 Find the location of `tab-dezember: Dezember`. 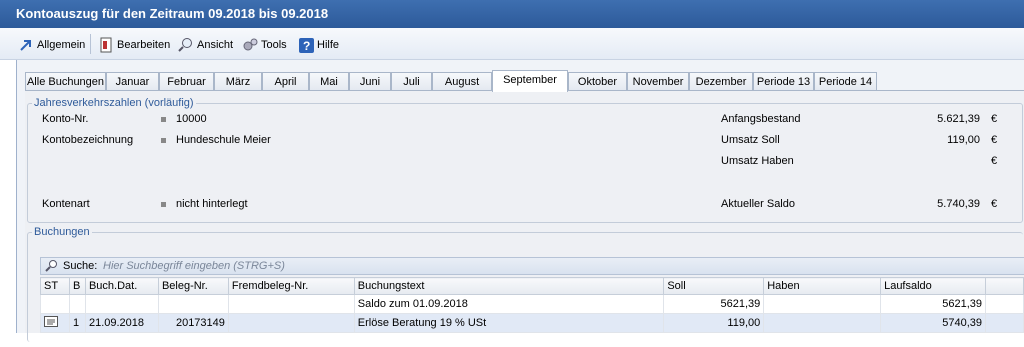

tab-dezember: Dezember is located at coordinates (721, 81).